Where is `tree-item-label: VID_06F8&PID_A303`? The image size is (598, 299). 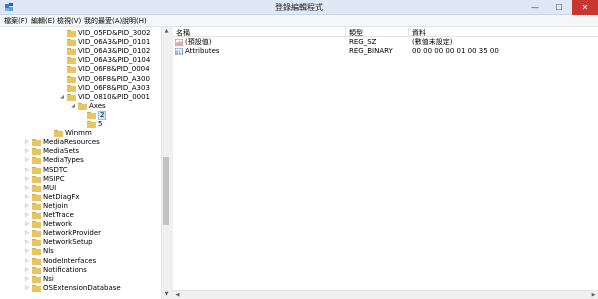 tree-item-label: VID_06F8&PID_A303 is located at coordinates (114, 87).